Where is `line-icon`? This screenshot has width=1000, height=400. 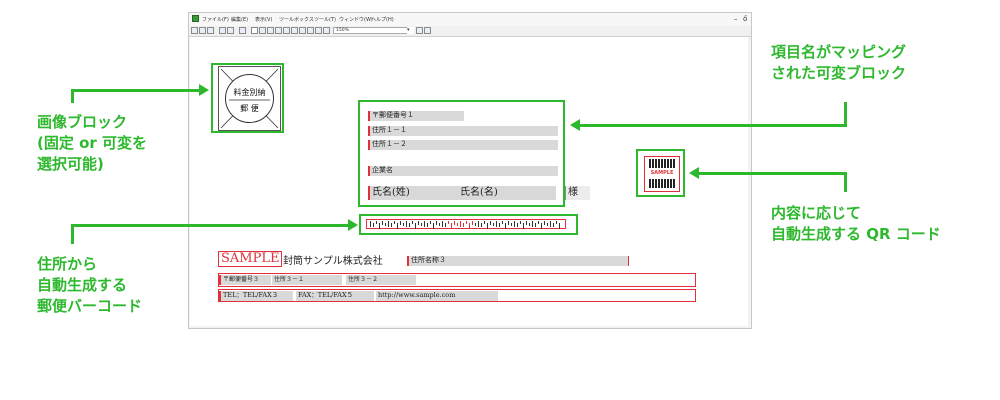 line-icon is located at coordinates (302, 30).